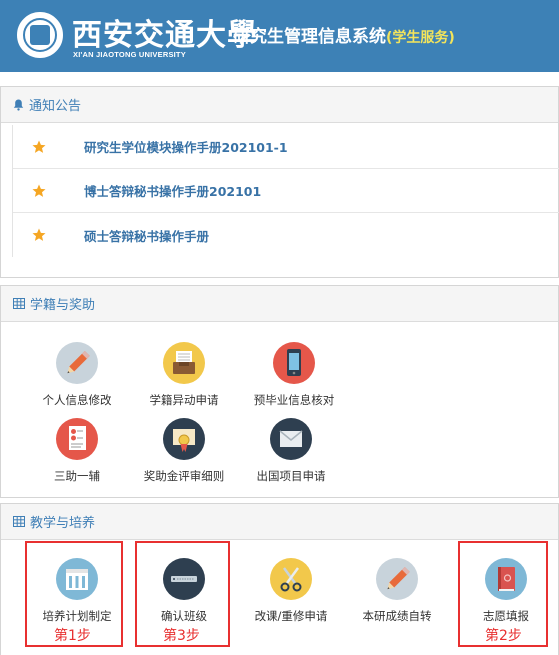 This screenshot has height=655, width=559. Describe the element at coordinates (294, 363) in the screenshot. I see `phone-icon` at that location.